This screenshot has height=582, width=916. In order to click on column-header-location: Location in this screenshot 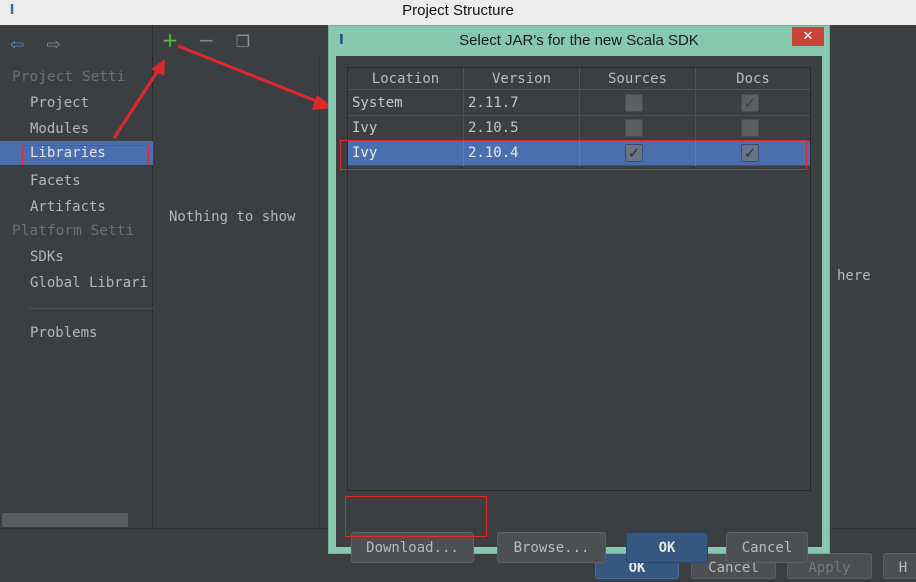, I will do `click(406, 79)`.